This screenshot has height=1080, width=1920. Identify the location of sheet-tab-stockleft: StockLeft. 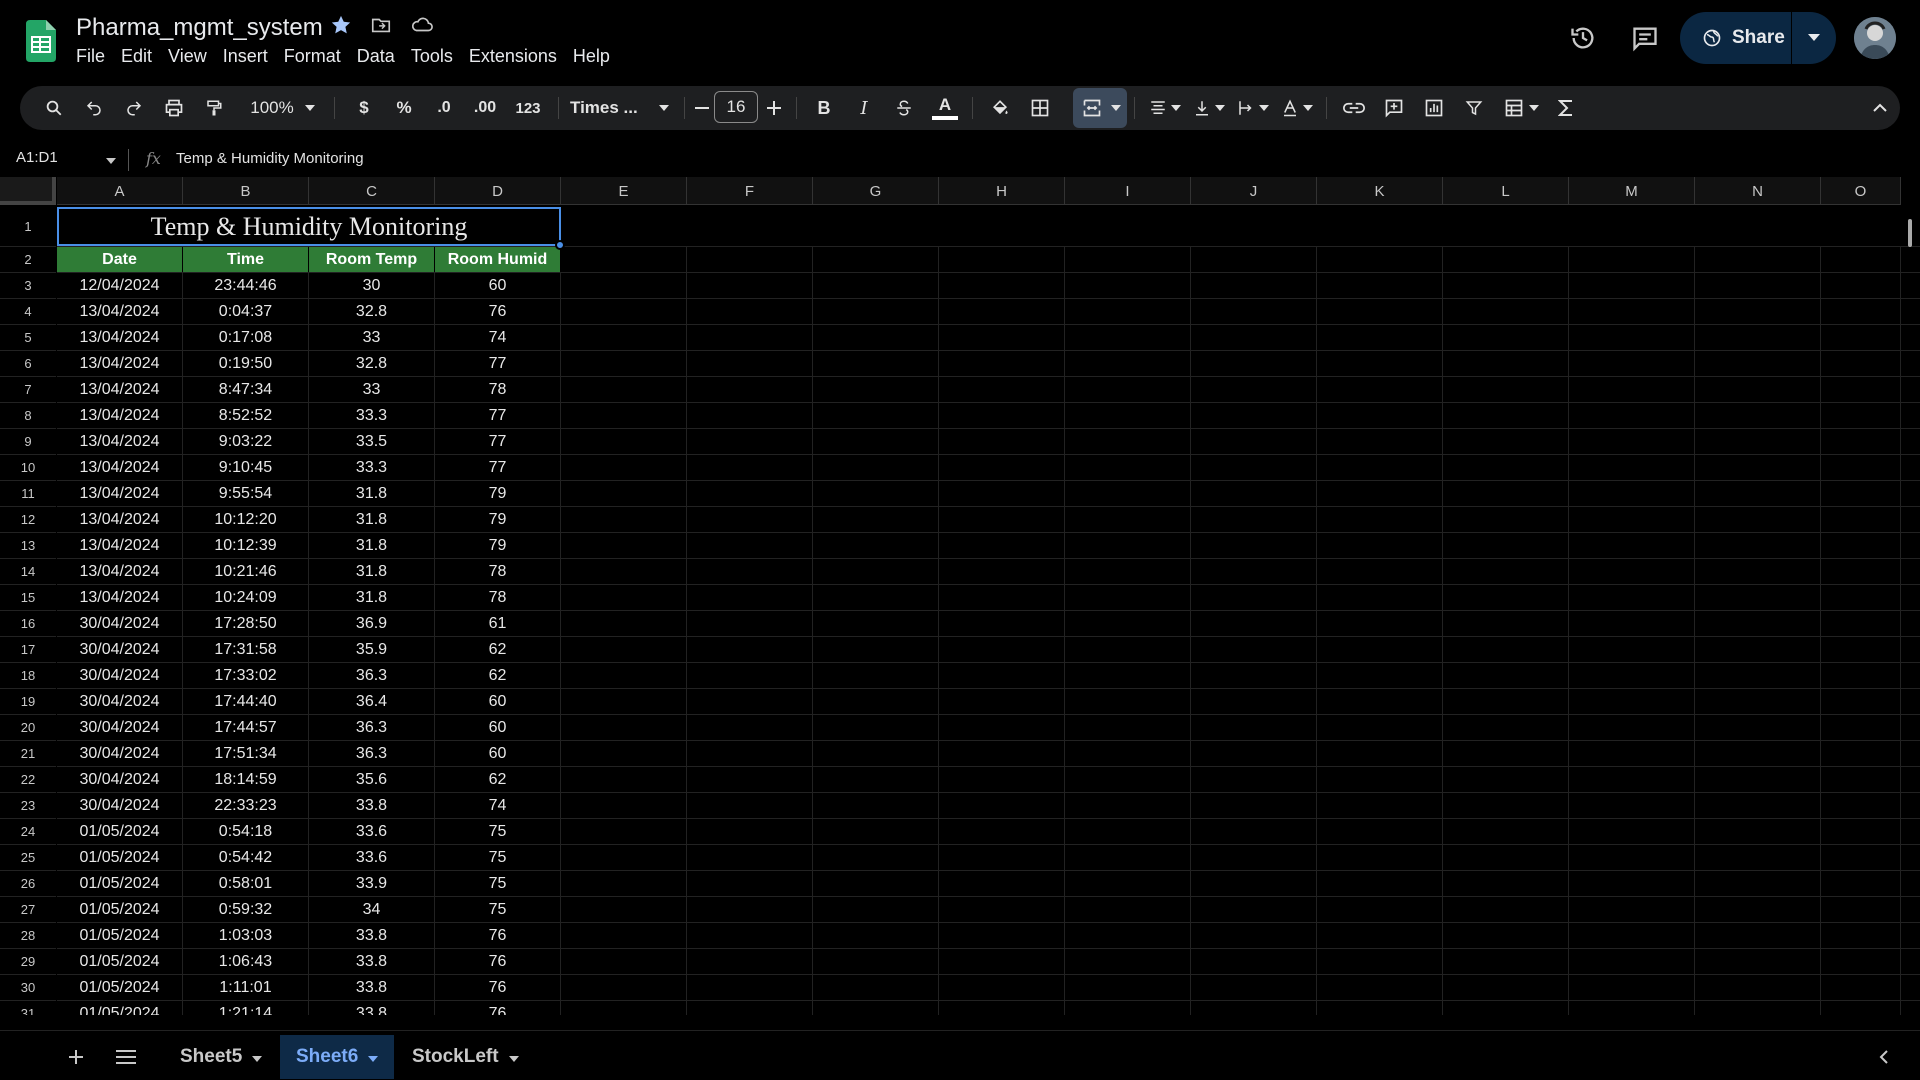
(465, 1057).